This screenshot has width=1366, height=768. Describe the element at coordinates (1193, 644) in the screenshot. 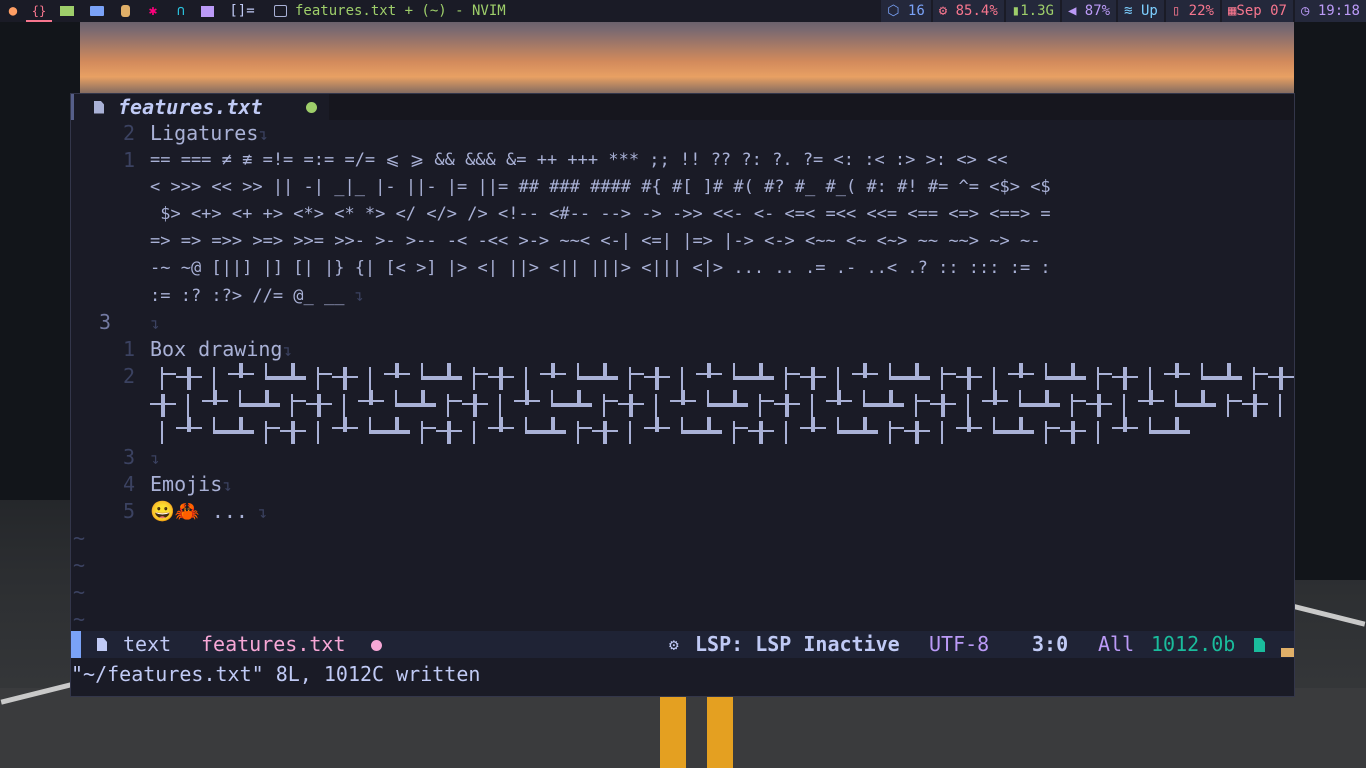

I see `file-size: 1012.0b` at that location.